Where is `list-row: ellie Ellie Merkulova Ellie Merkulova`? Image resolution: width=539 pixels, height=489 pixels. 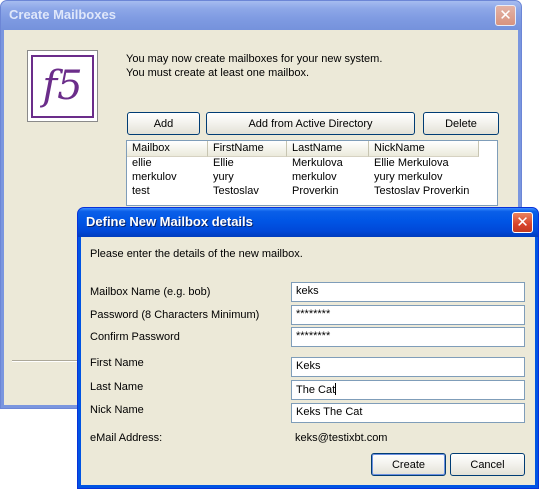
list-row: ellie Ellie Merkulova Ellie Merkulova is located at coordinates (312, 164).